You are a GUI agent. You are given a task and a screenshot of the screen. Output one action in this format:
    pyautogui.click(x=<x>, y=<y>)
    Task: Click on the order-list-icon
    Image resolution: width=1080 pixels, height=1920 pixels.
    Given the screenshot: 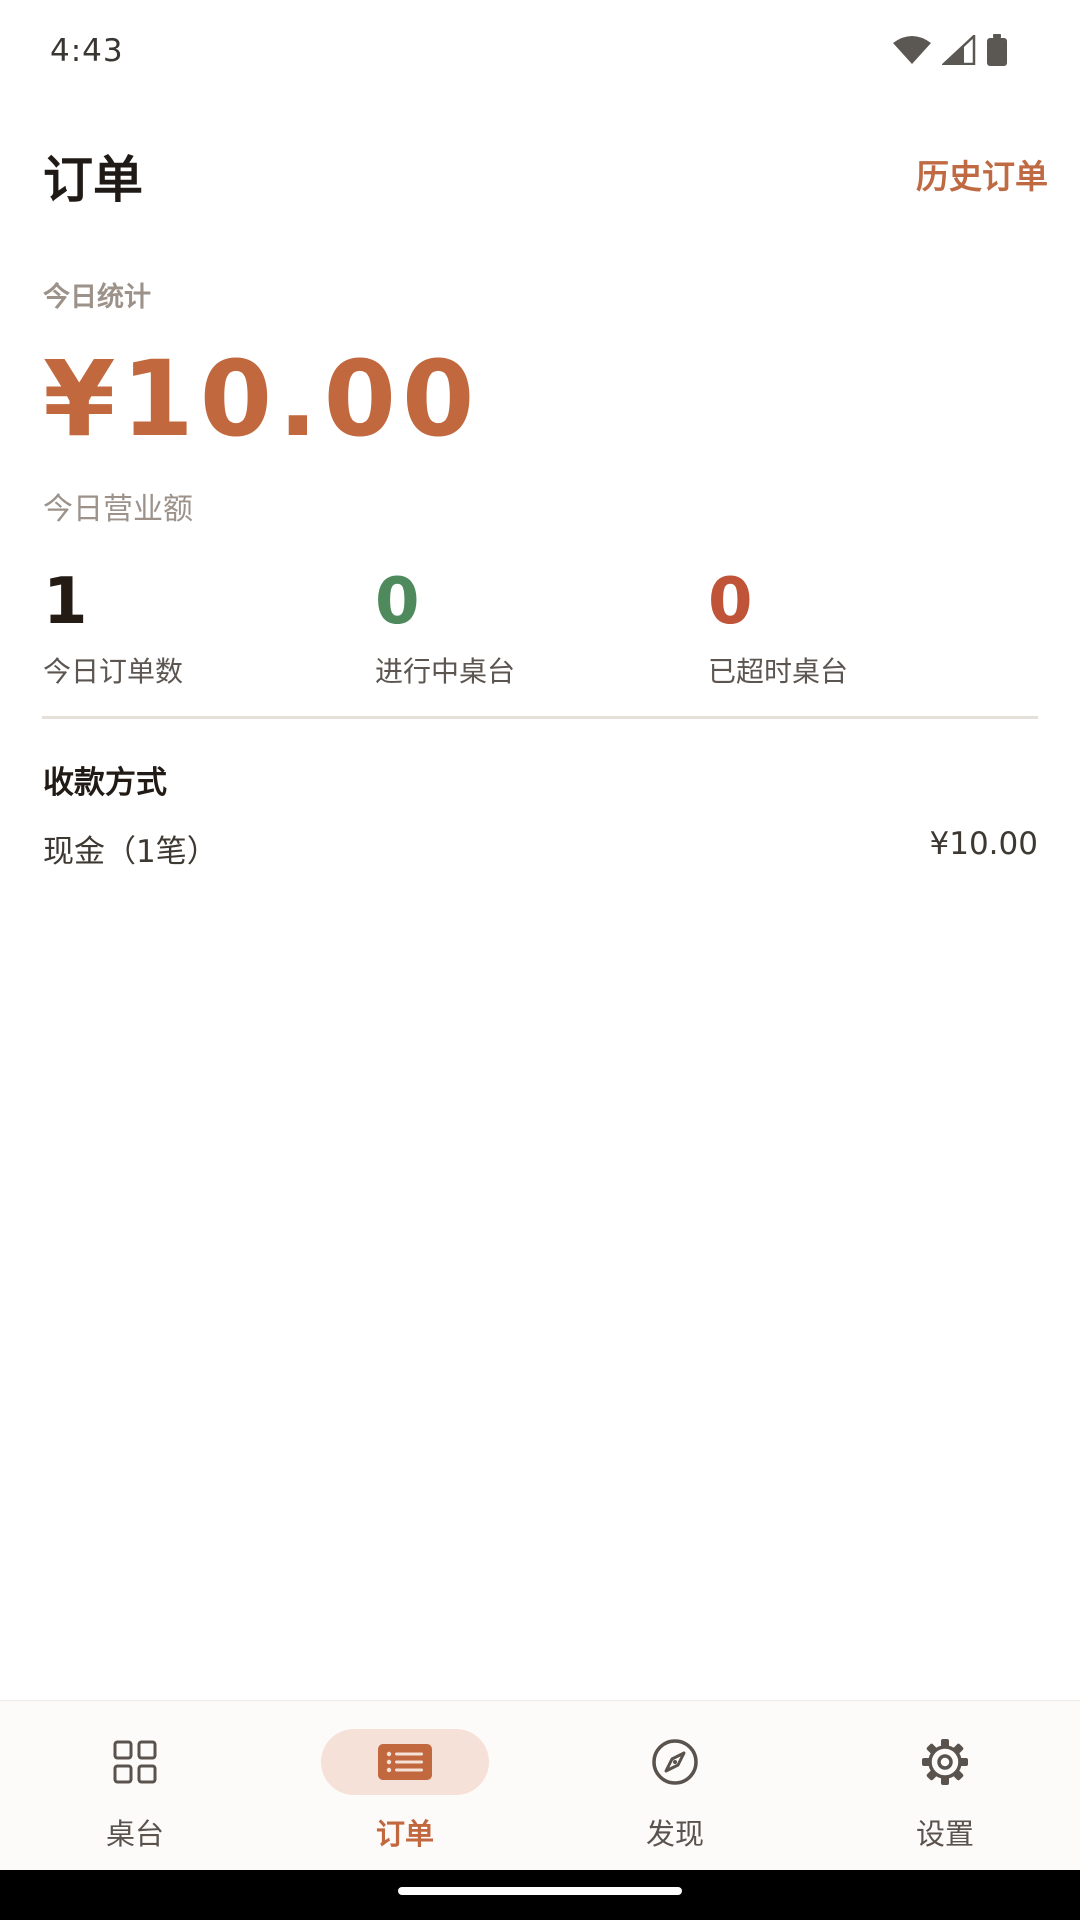 What is the action you would take?
    pyautogui.click(x=405, y=1762)
    